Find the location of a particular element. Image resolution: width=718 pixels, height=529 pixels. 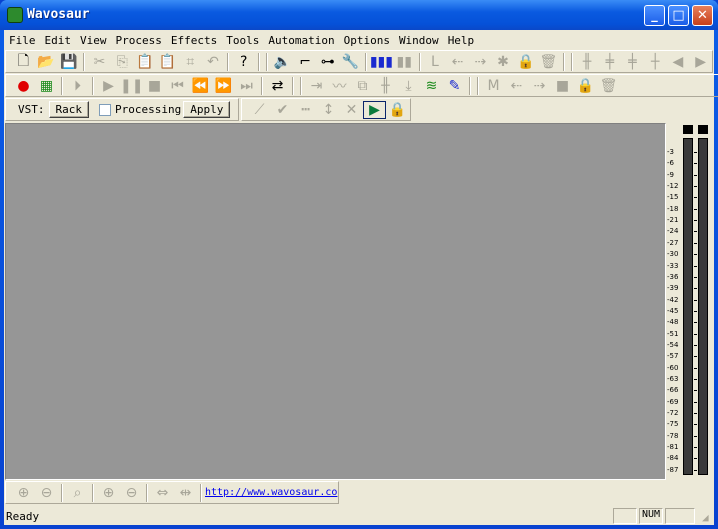

meter-scale-label: -87 is located at coordinates (673, 469).